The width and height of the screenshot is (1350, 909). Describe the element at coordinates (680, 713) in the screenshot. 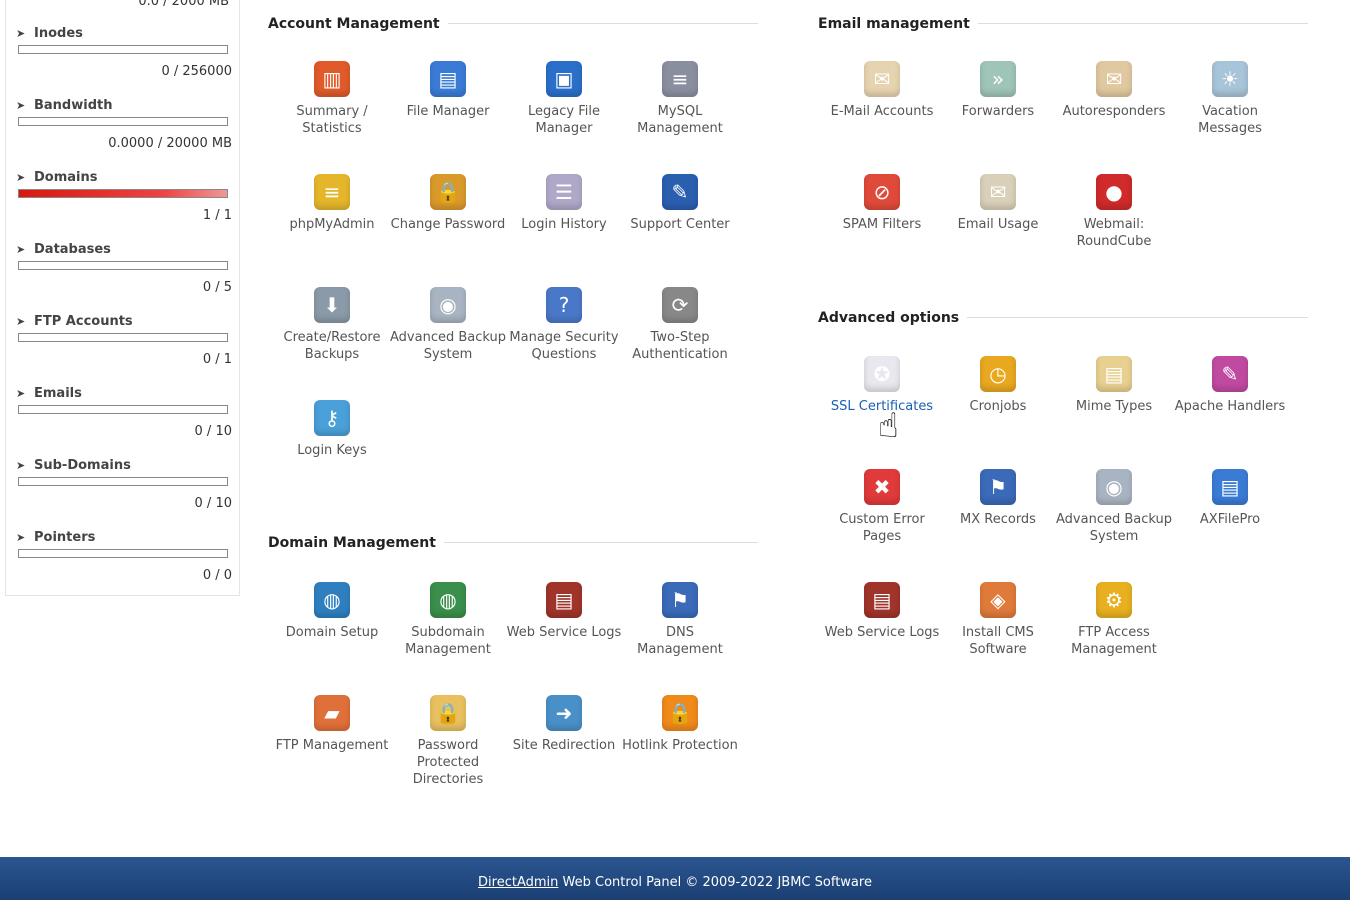

I see `hotlink-icon: 🔒` at that location.